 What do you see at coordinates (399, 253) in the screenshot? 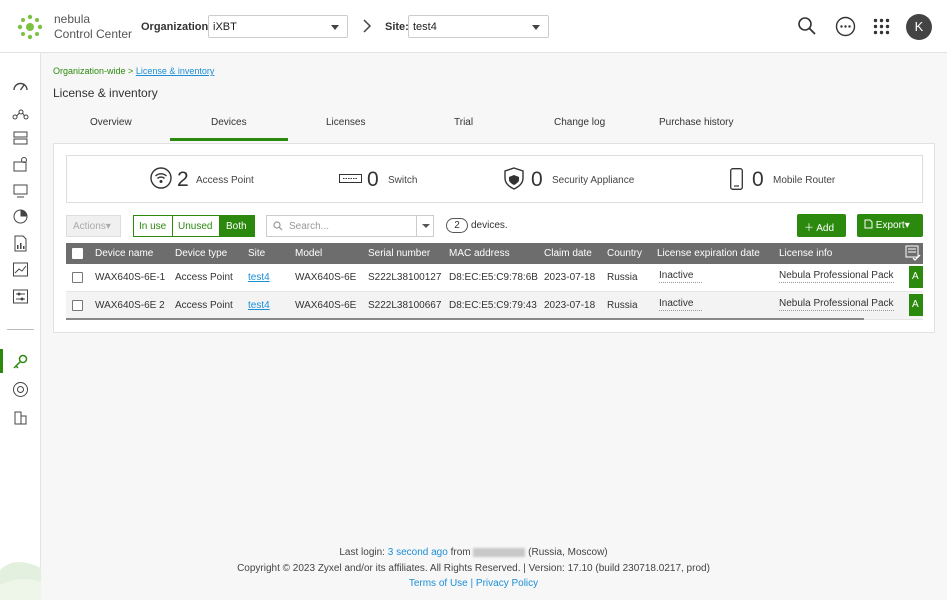
I see `column-serial-number: Serial number` at bounding box center [399, 253].